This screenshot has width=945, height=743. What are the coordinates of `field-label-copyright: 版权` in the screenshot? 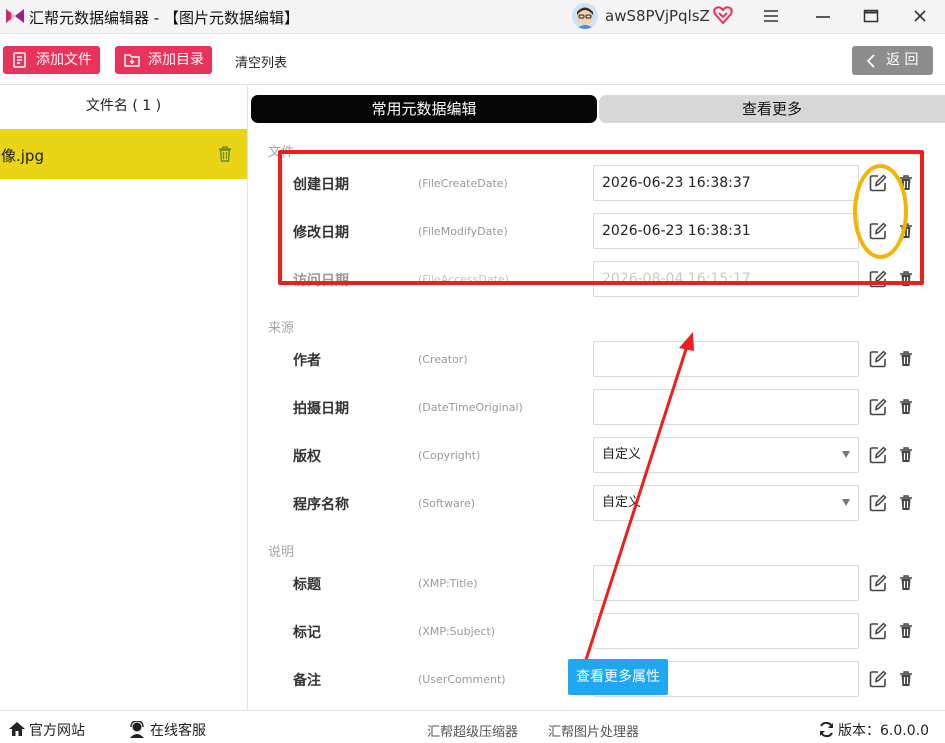 It's located at (307, 457).